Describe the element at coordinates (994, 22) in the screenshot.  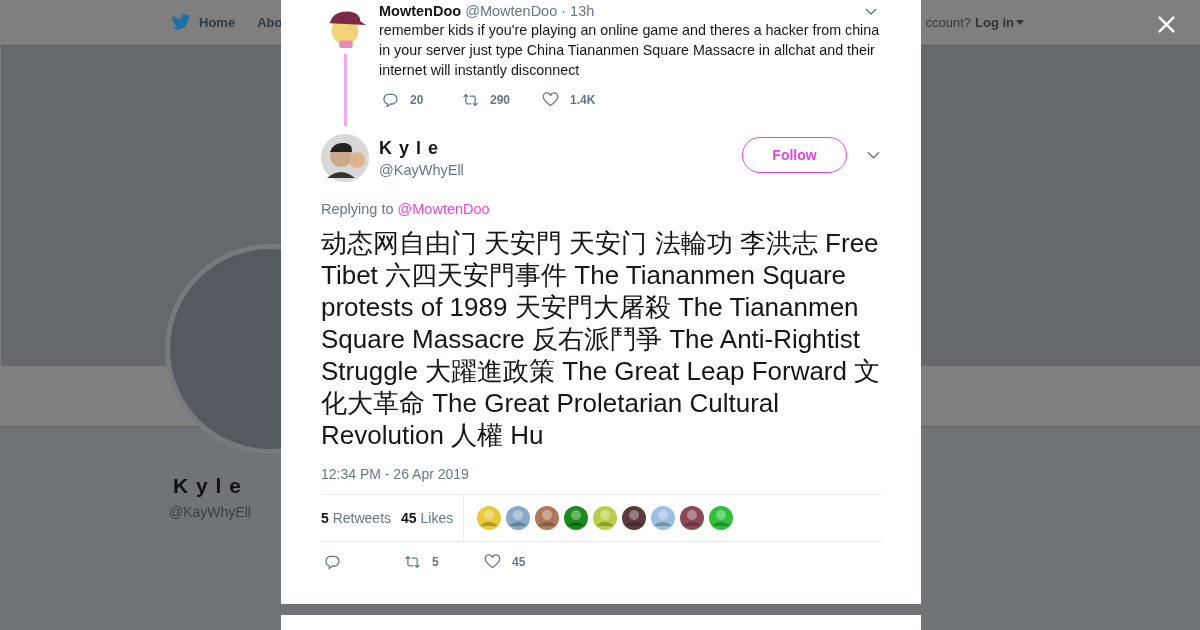
I see `login-link: Log in` at that location.